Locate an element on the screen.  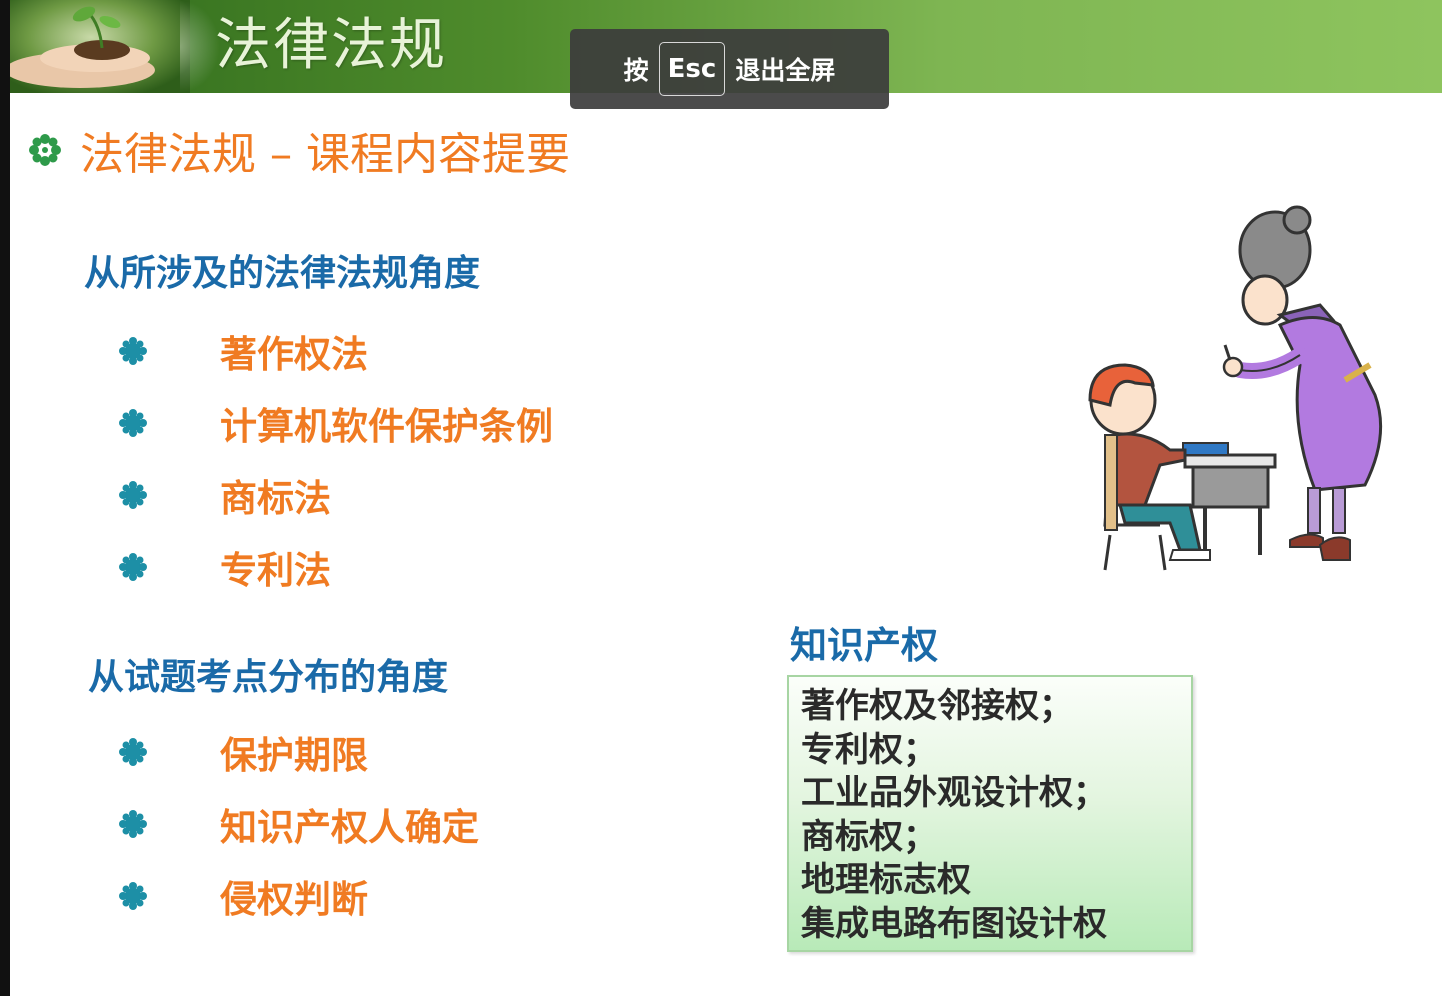
slide-title: 法律法规 – 课程内容提要 is located at coordinates (325, 154).